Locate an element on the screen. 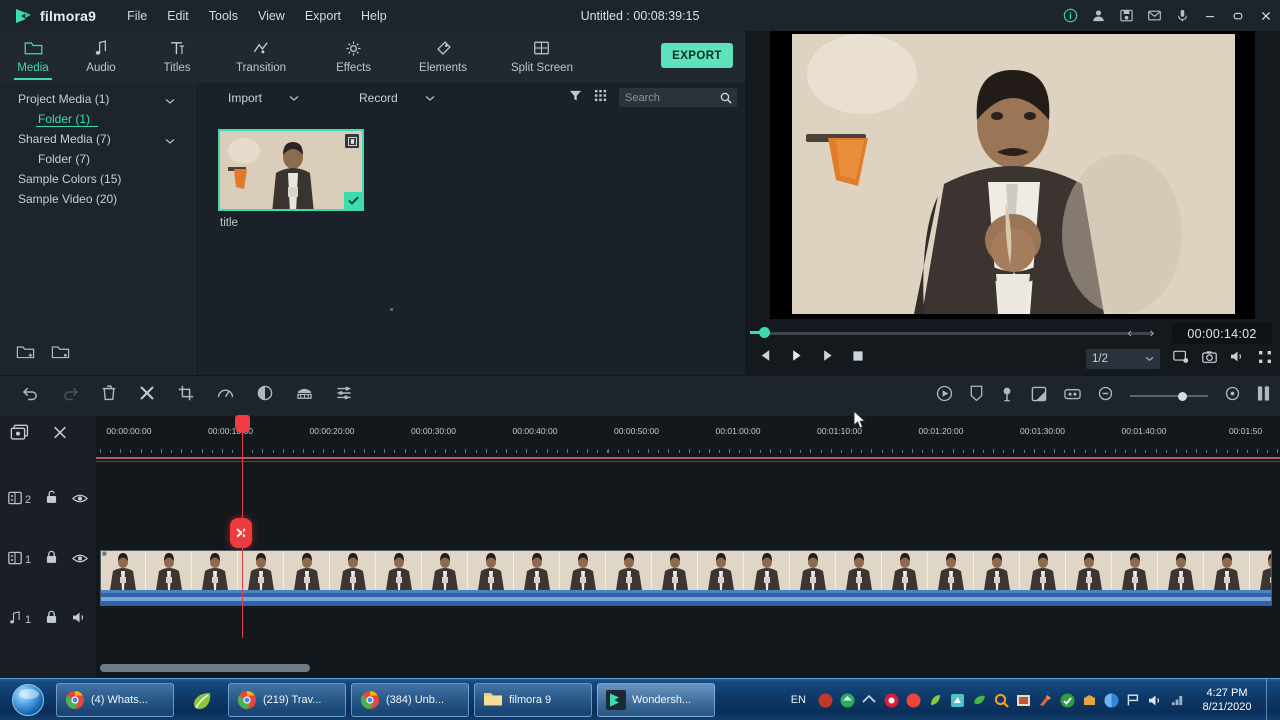 The height and width of the screenshot is (720, 1280). timeline-clip: ▦ is located at coordinates (686, 578).